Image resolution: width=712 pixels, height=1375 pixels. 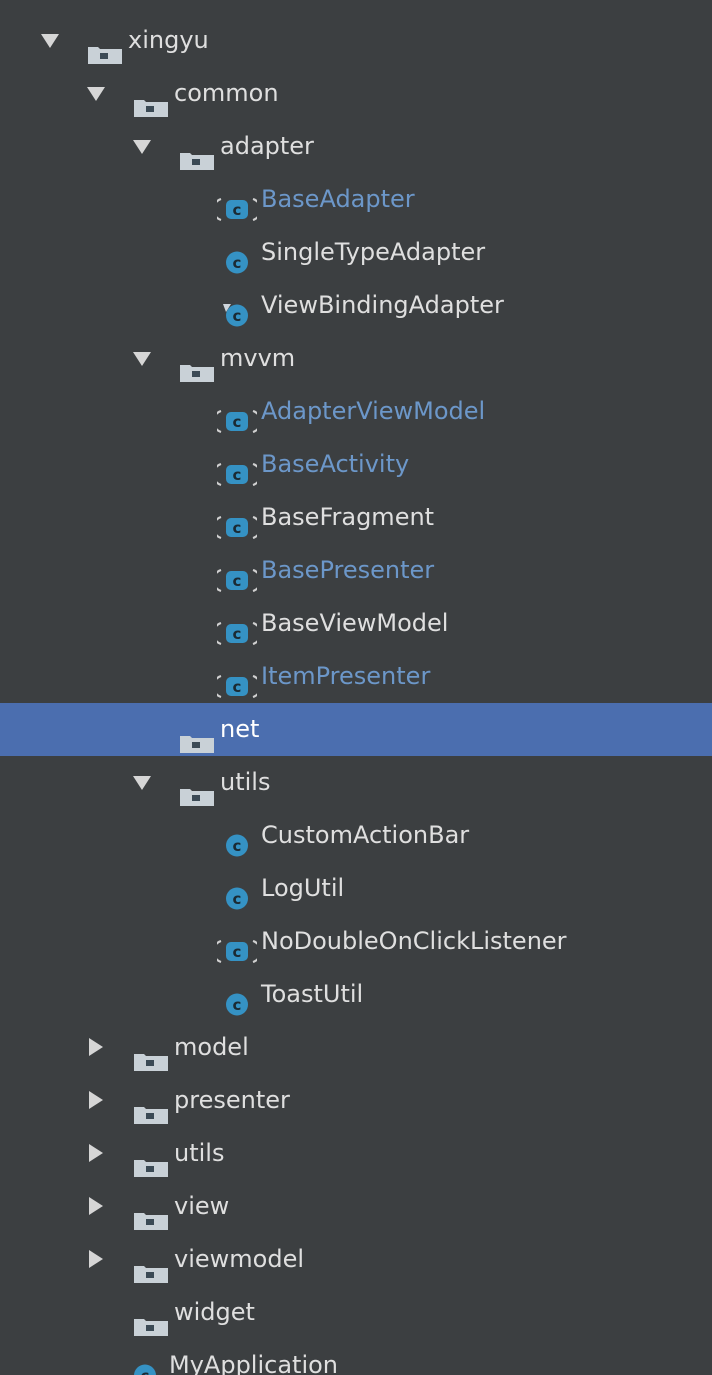 What do you see at coordinates (258, 358) in the screenshot?
I see `tree-item-label: mvvm` at bounding box center [258, 358].